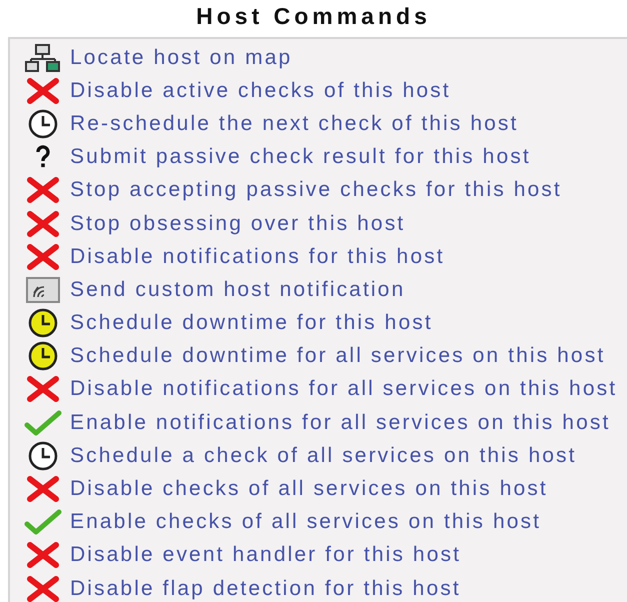 Image resolution: width=627 pixels, height=602 pixels. What do you see at coordinates (344, 389) in the screenshot?
I see `command-link: Disable notifications for all services on this host` at bounding box center [344, 389].